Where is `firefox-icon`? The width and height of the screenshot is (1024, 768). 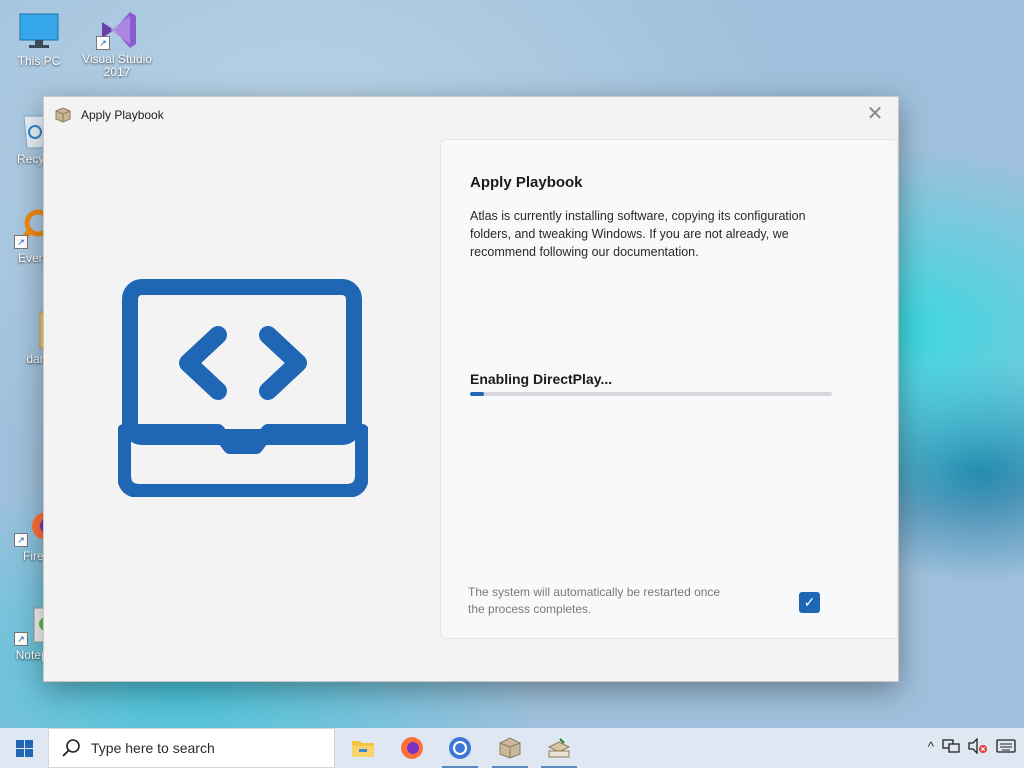
firefox-icon is located at coordinates (412, 748).